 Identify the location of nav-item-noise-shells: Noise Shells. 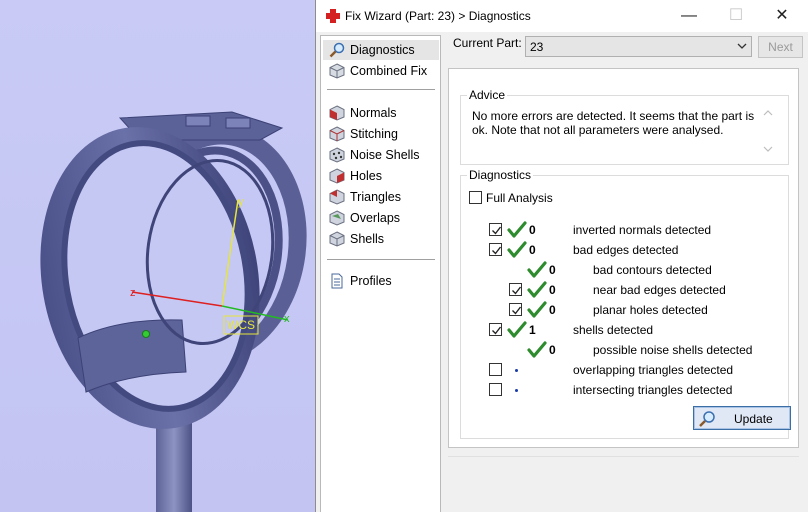
(381, 155).